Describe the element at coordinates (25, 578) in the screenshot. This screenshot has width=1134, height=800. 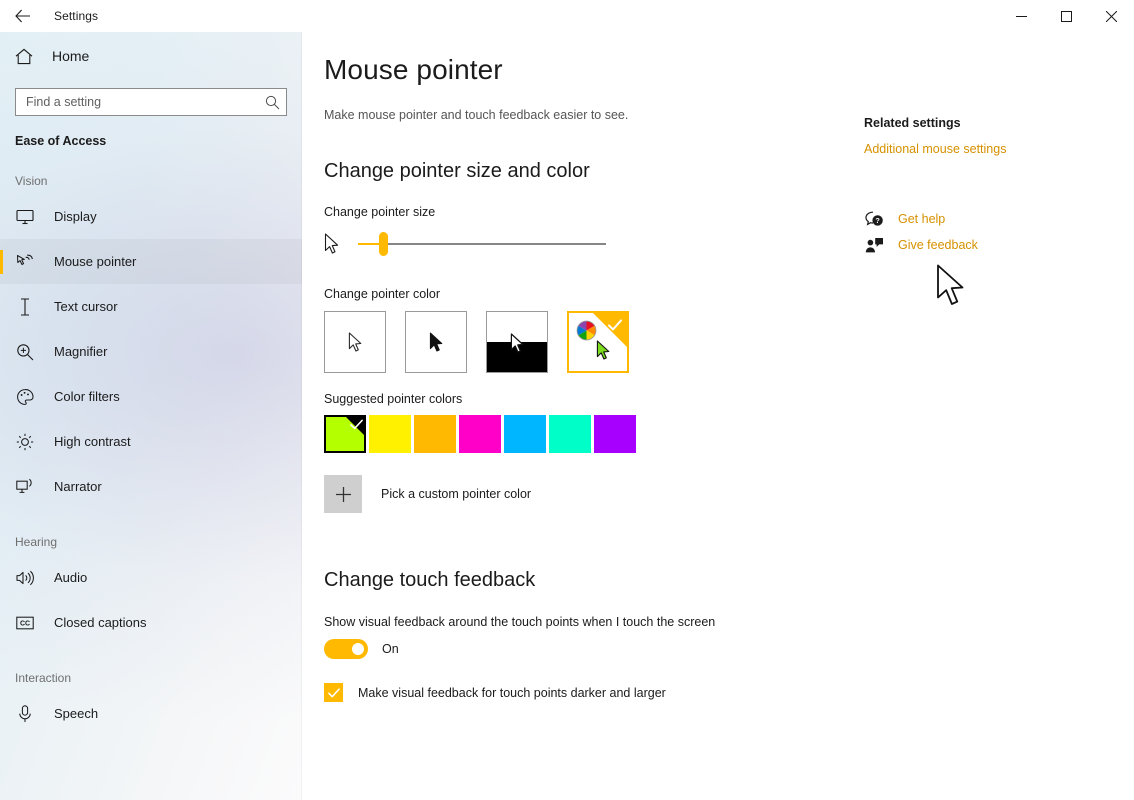
I see `speaker-icon` at that location.